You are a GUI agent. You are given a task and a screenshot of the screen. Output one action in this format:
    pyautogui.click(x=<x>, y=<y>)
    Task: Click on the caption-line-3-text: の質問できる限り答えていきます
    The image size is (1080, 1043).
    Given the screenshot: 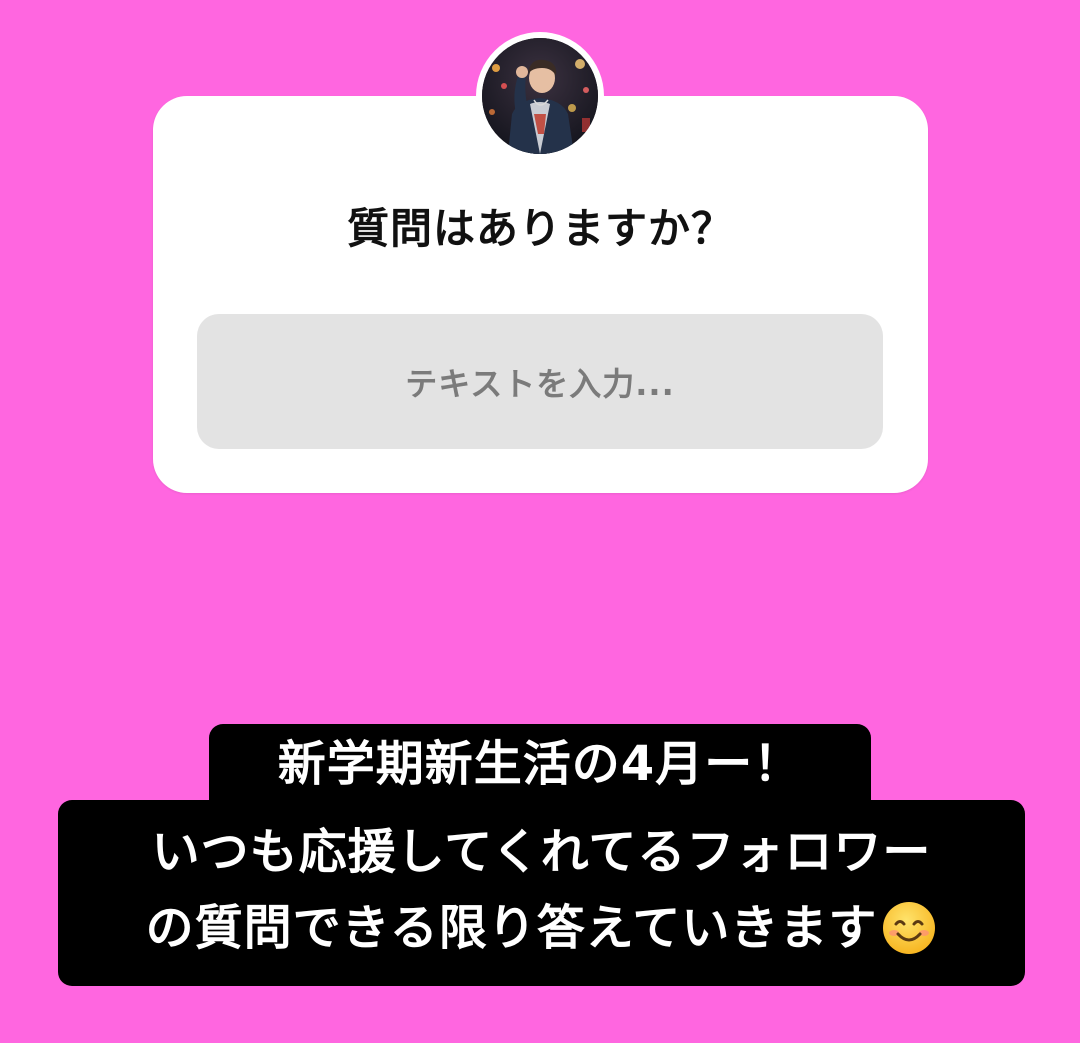 What is the action you would take?
    pyautogui.click(x=511, y=928)
    